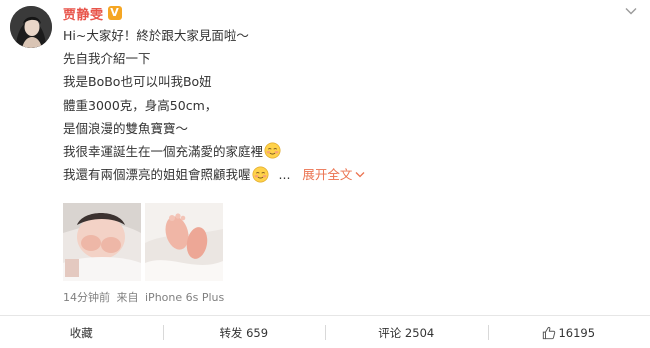 This screenshot has width=650, height=348. I want to click on like-count: 16195, so click(577, 332).